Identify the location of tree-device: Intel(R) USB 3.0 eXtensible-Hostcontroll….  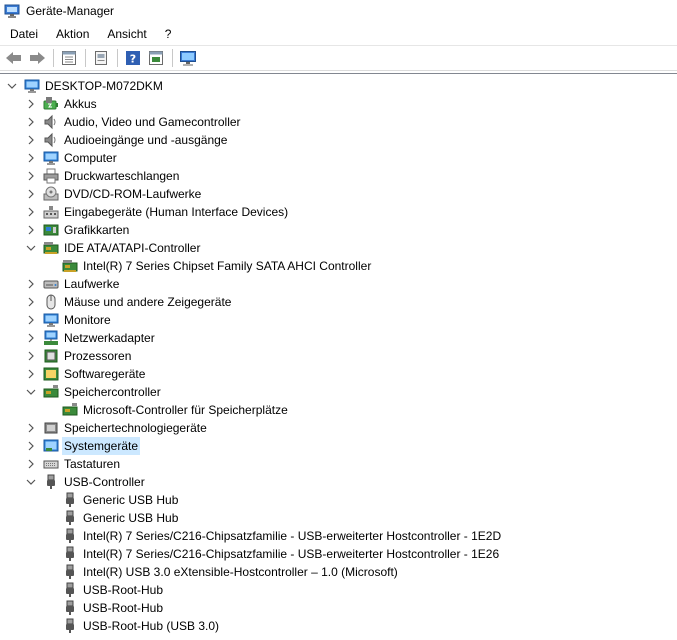
(222, 572).